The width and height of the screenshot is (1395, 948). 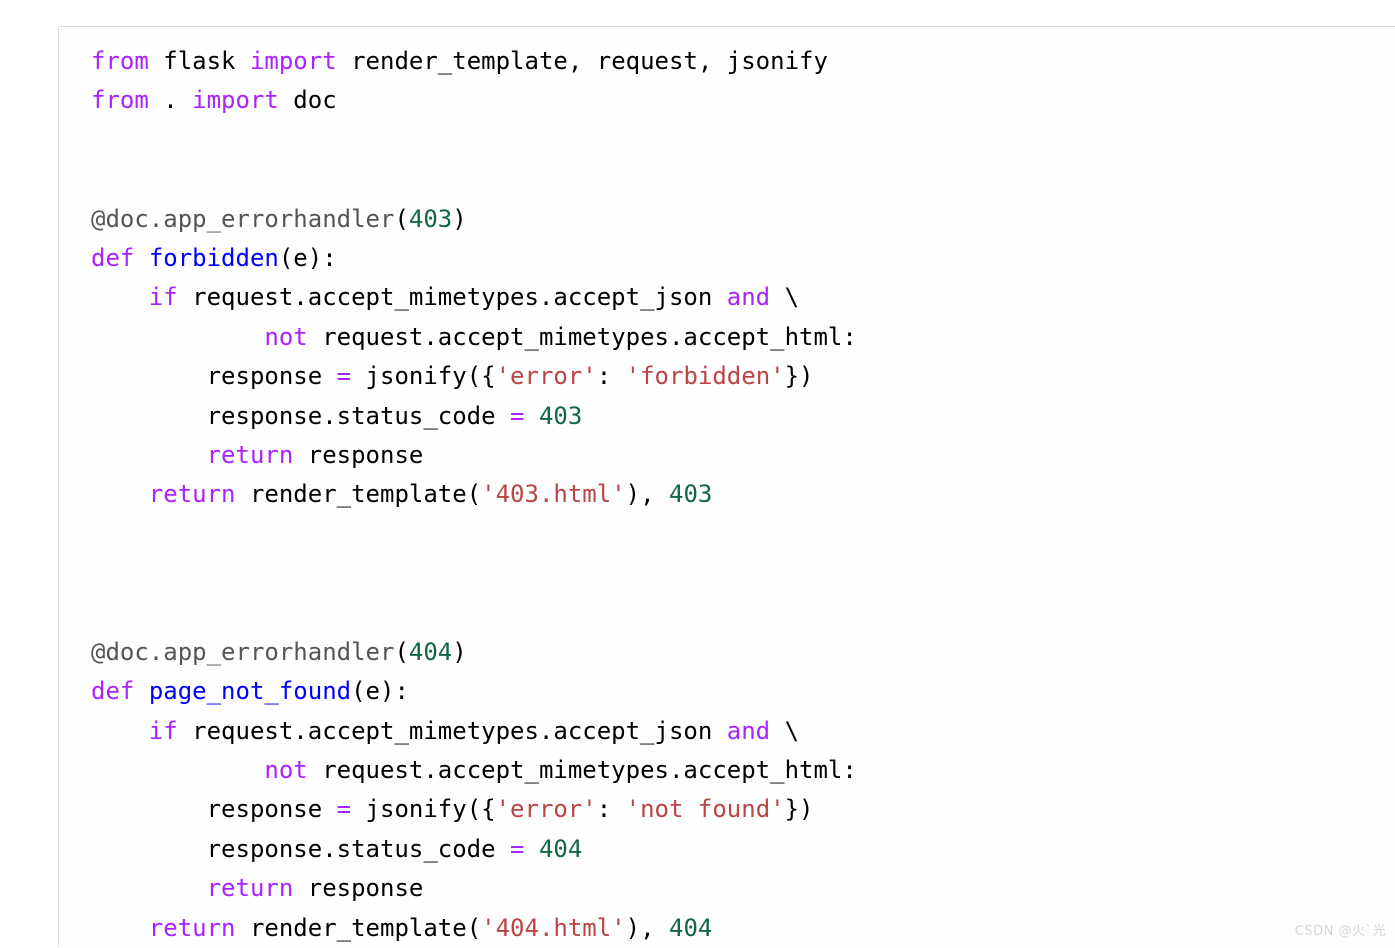 What do you see at coordinates (553, 494) in the screenshot?
I see `code-token-str: '403.html'` at bounding box center [553, 494].